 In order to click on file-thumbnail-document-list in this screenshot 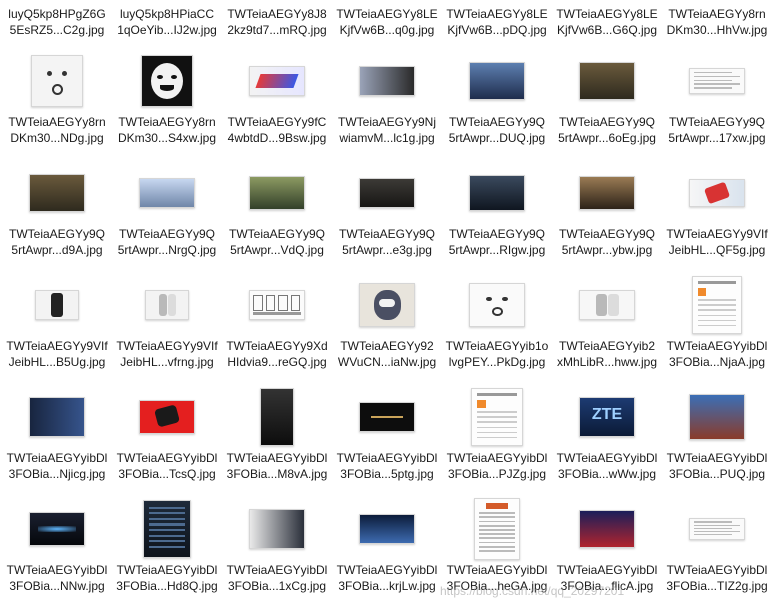, I will do `click(497, 529)`.